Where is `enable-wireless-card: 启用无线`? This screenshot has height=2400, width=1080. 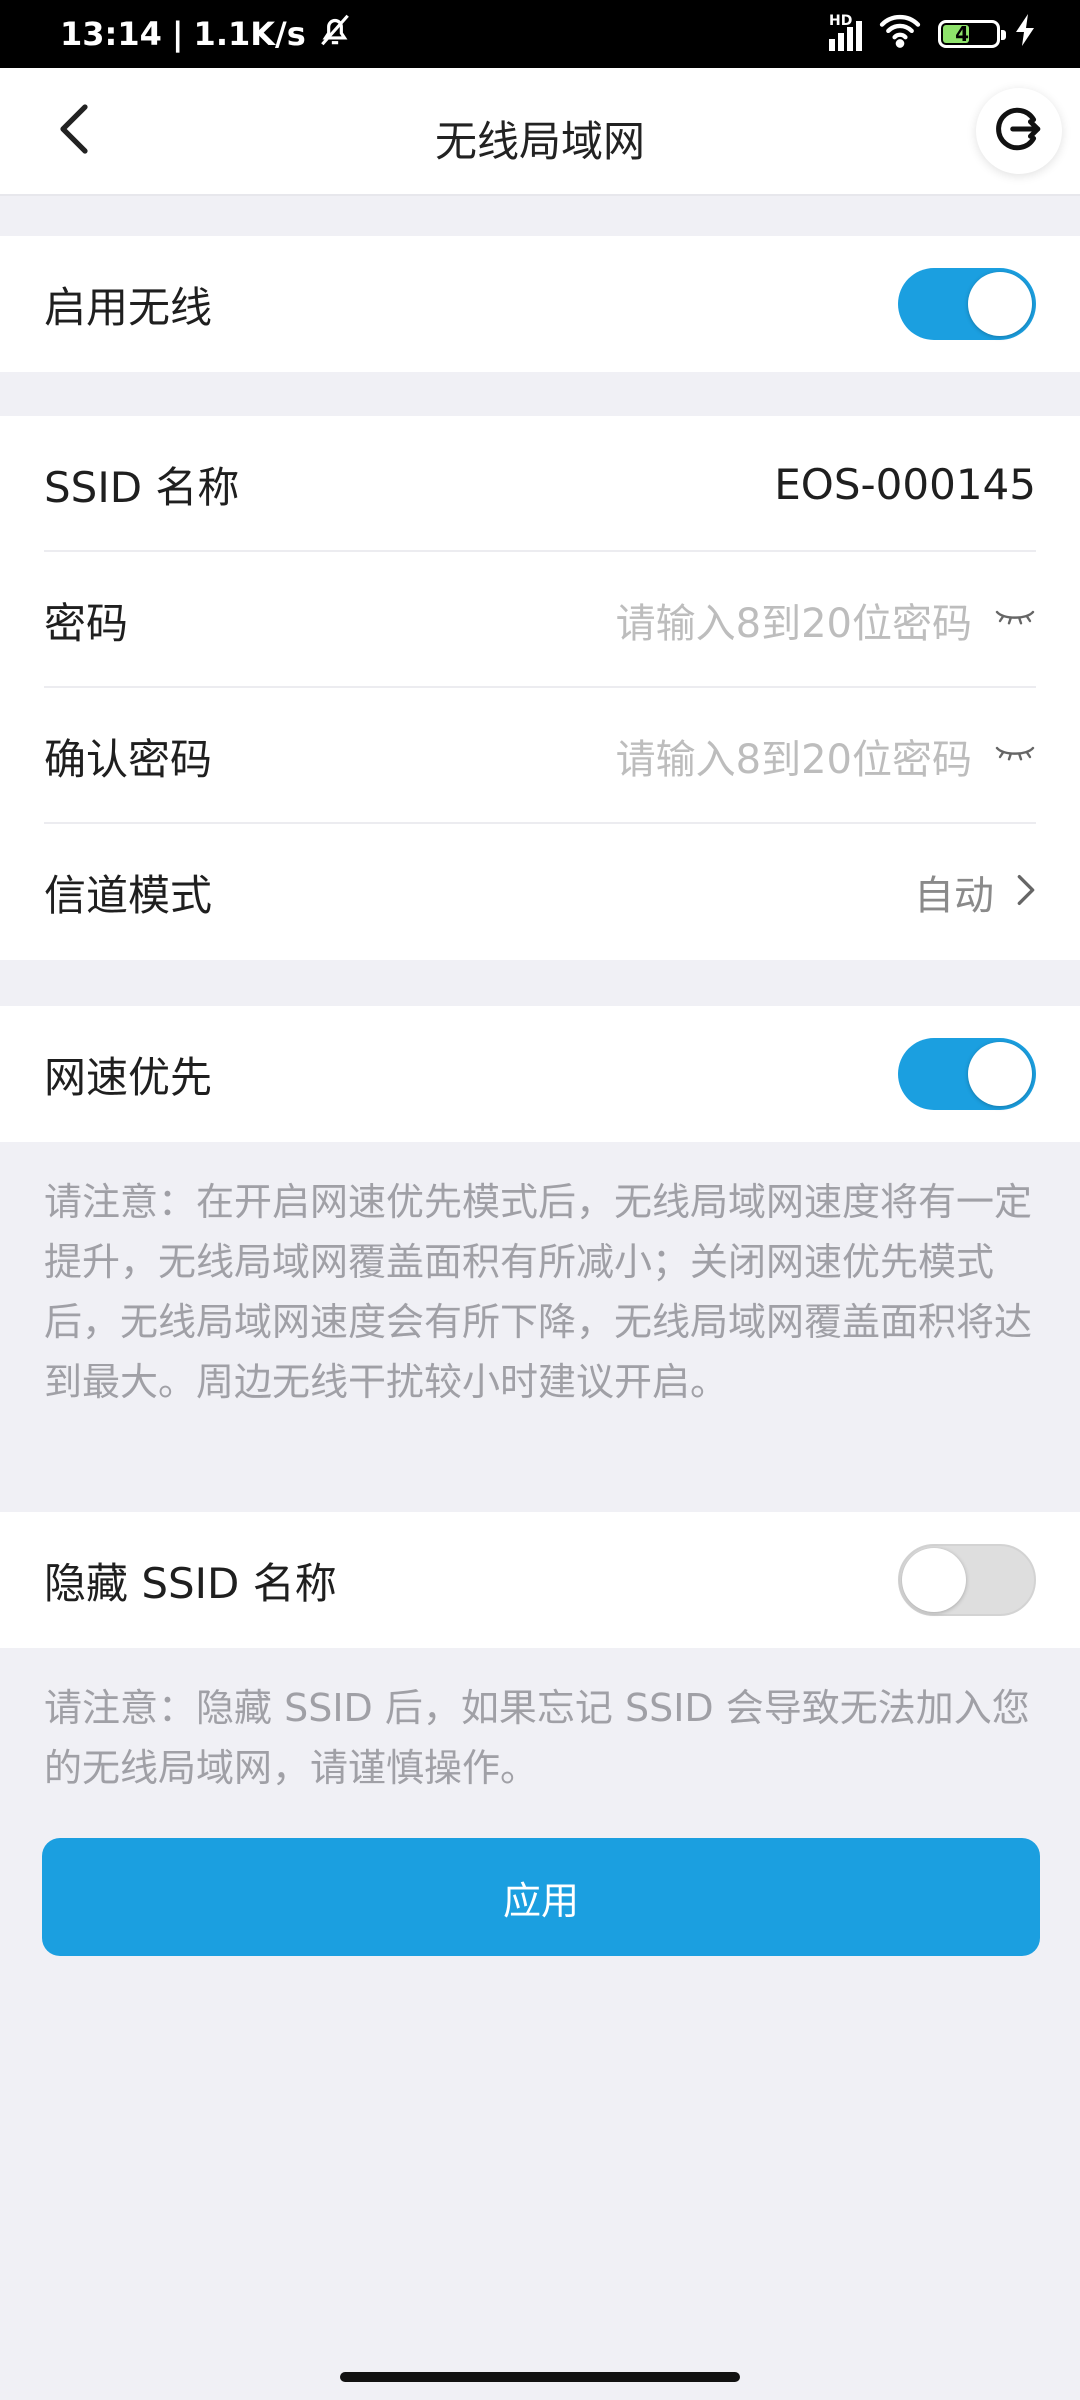
enable-wireless-card: 启用无线 is located at coordinates (540, 304).